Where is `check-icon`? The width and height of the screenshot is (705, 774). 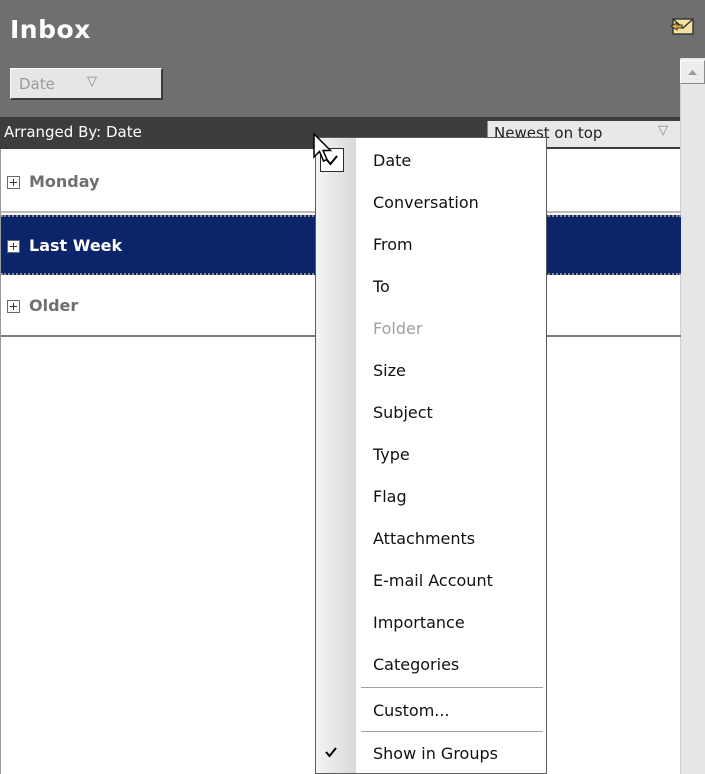
check-icon is located at coordinates (332, 753).